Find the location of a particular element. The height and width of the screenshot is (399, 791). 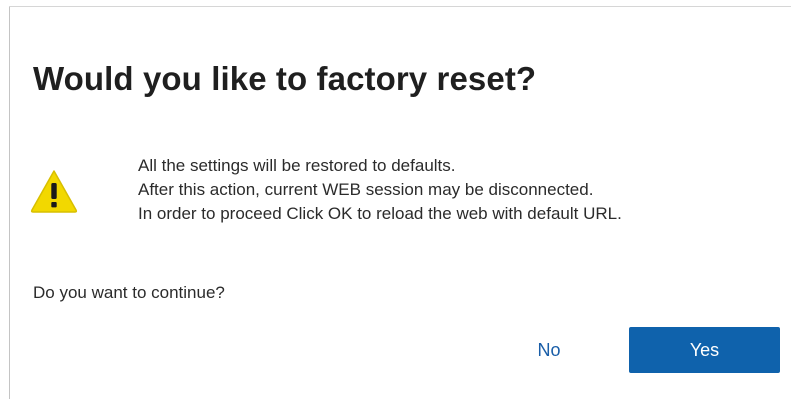

yes-button: Yes is located at coordinates (704, 350).